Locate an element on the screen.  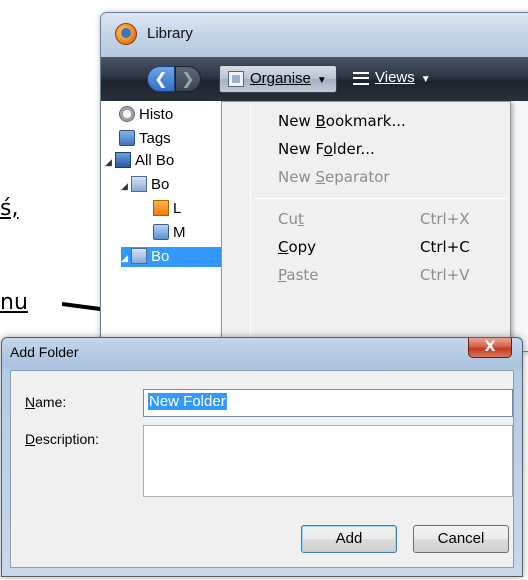
menu-item-paste: Paste Ctrl+V is located at coordinates (366, 275).